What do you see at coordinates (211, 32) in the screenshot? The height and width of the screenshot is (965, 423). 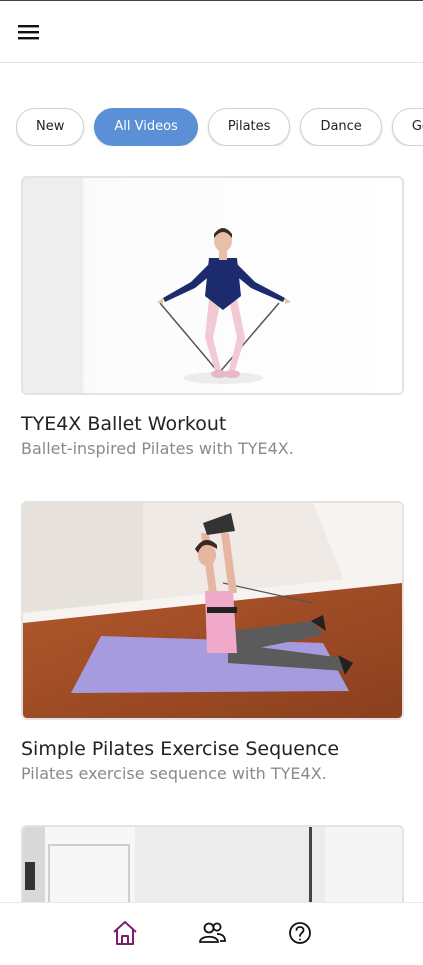 I see `app-header` at bounding box center [211, 32].